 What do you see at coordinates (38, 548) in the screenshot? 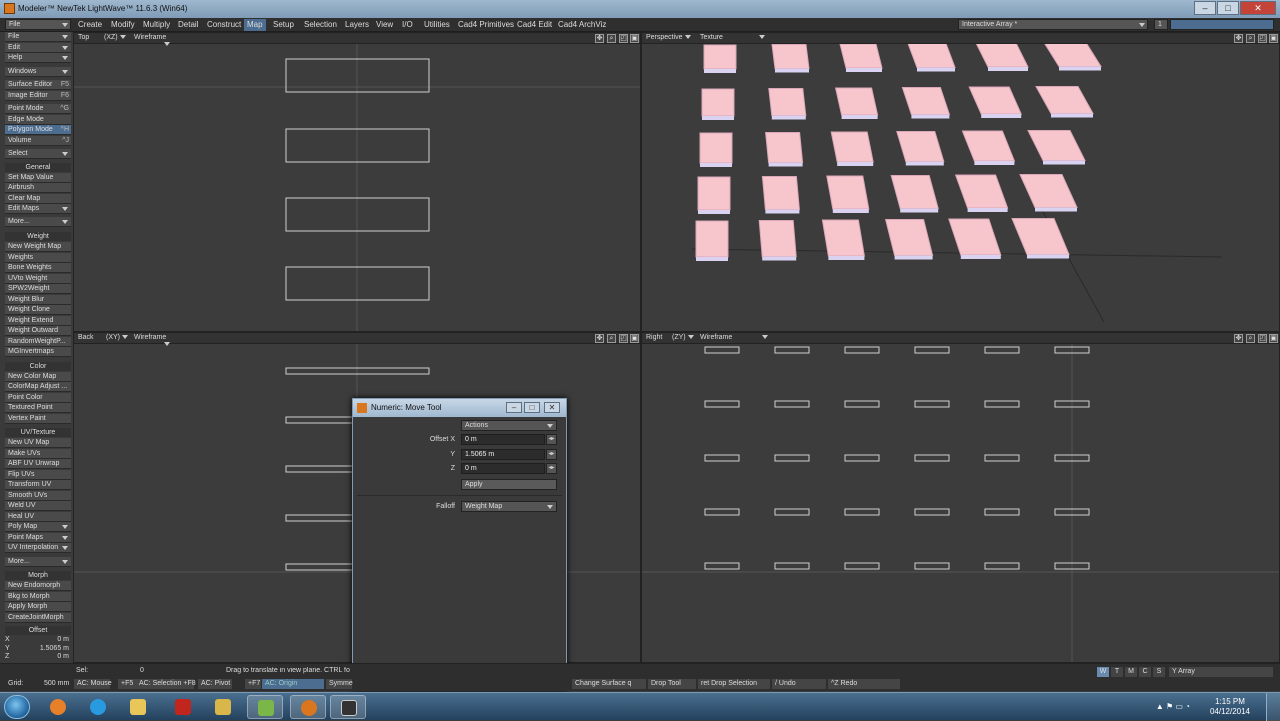
I see `sidebar-uv-interpolation-button: UV Interpolation` at bounding box center [38, 548].